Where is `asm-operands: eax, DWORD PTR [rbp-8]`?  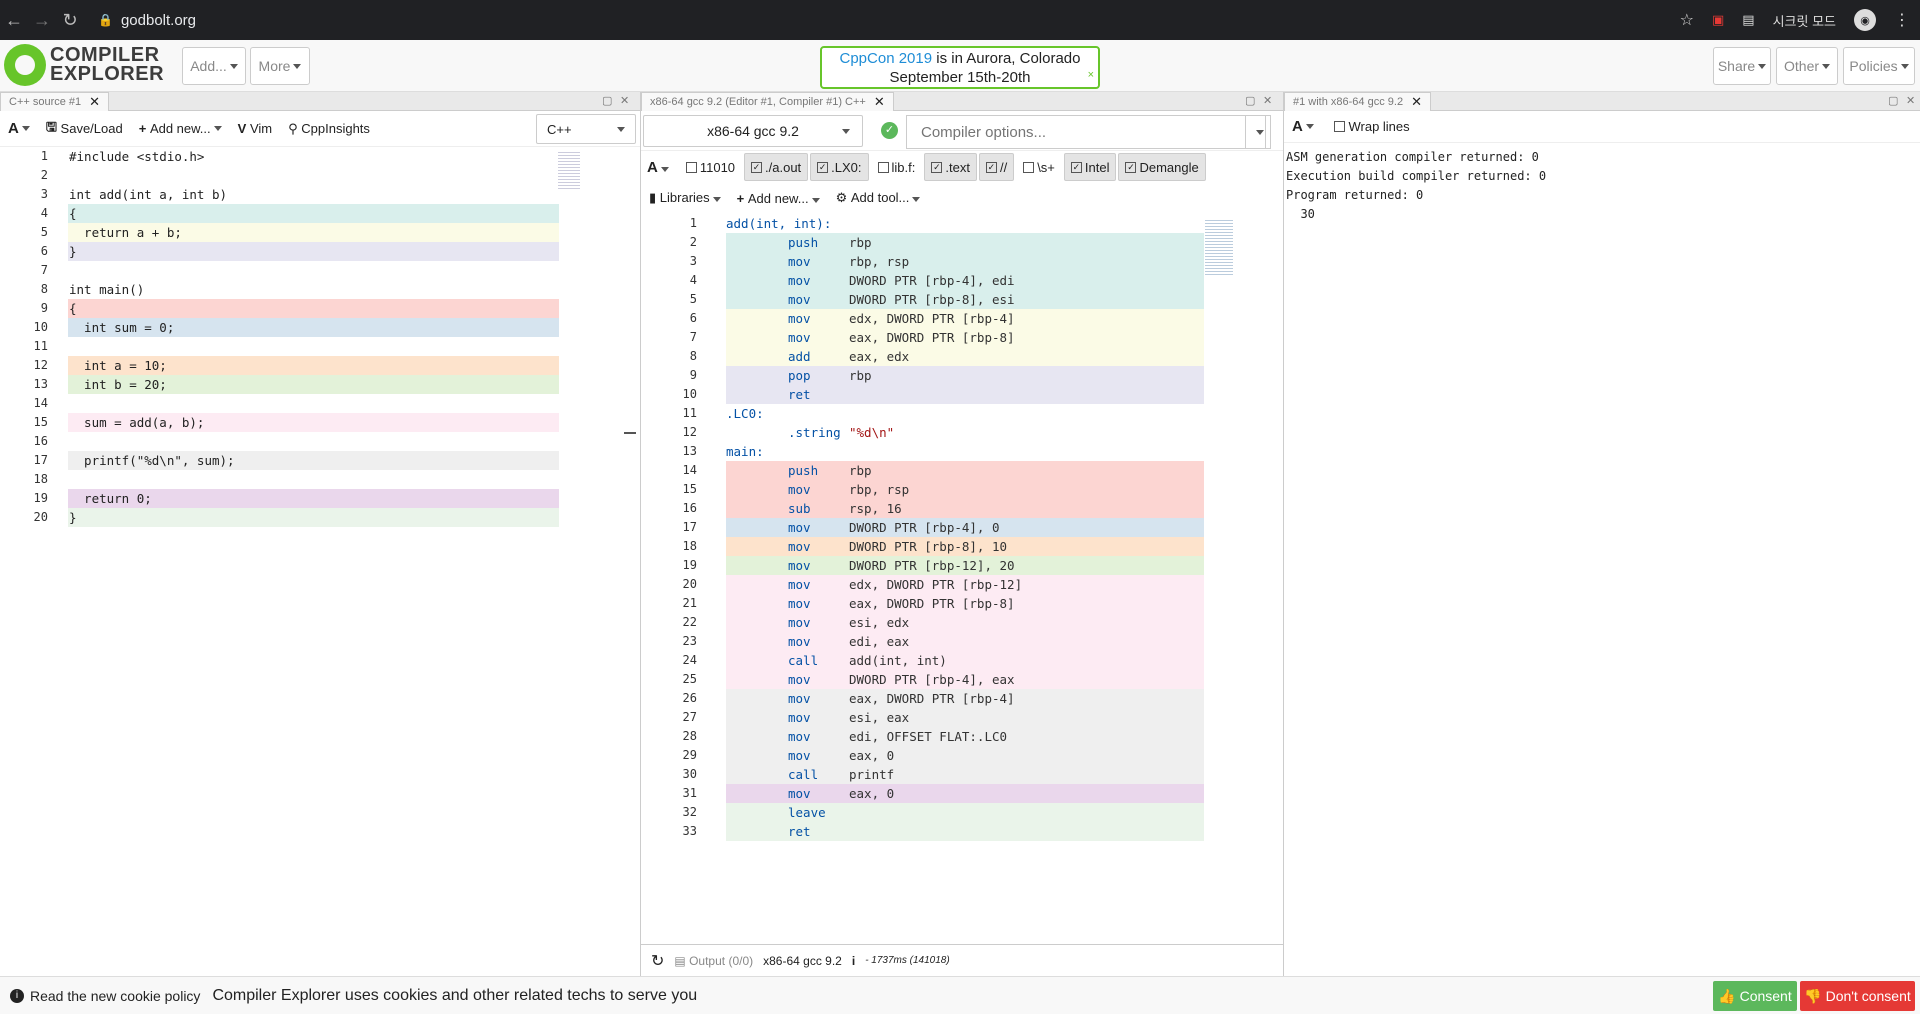
asm-operands: eax, DWORD PTR [rbp-8] is located at coordinates (932, 337).